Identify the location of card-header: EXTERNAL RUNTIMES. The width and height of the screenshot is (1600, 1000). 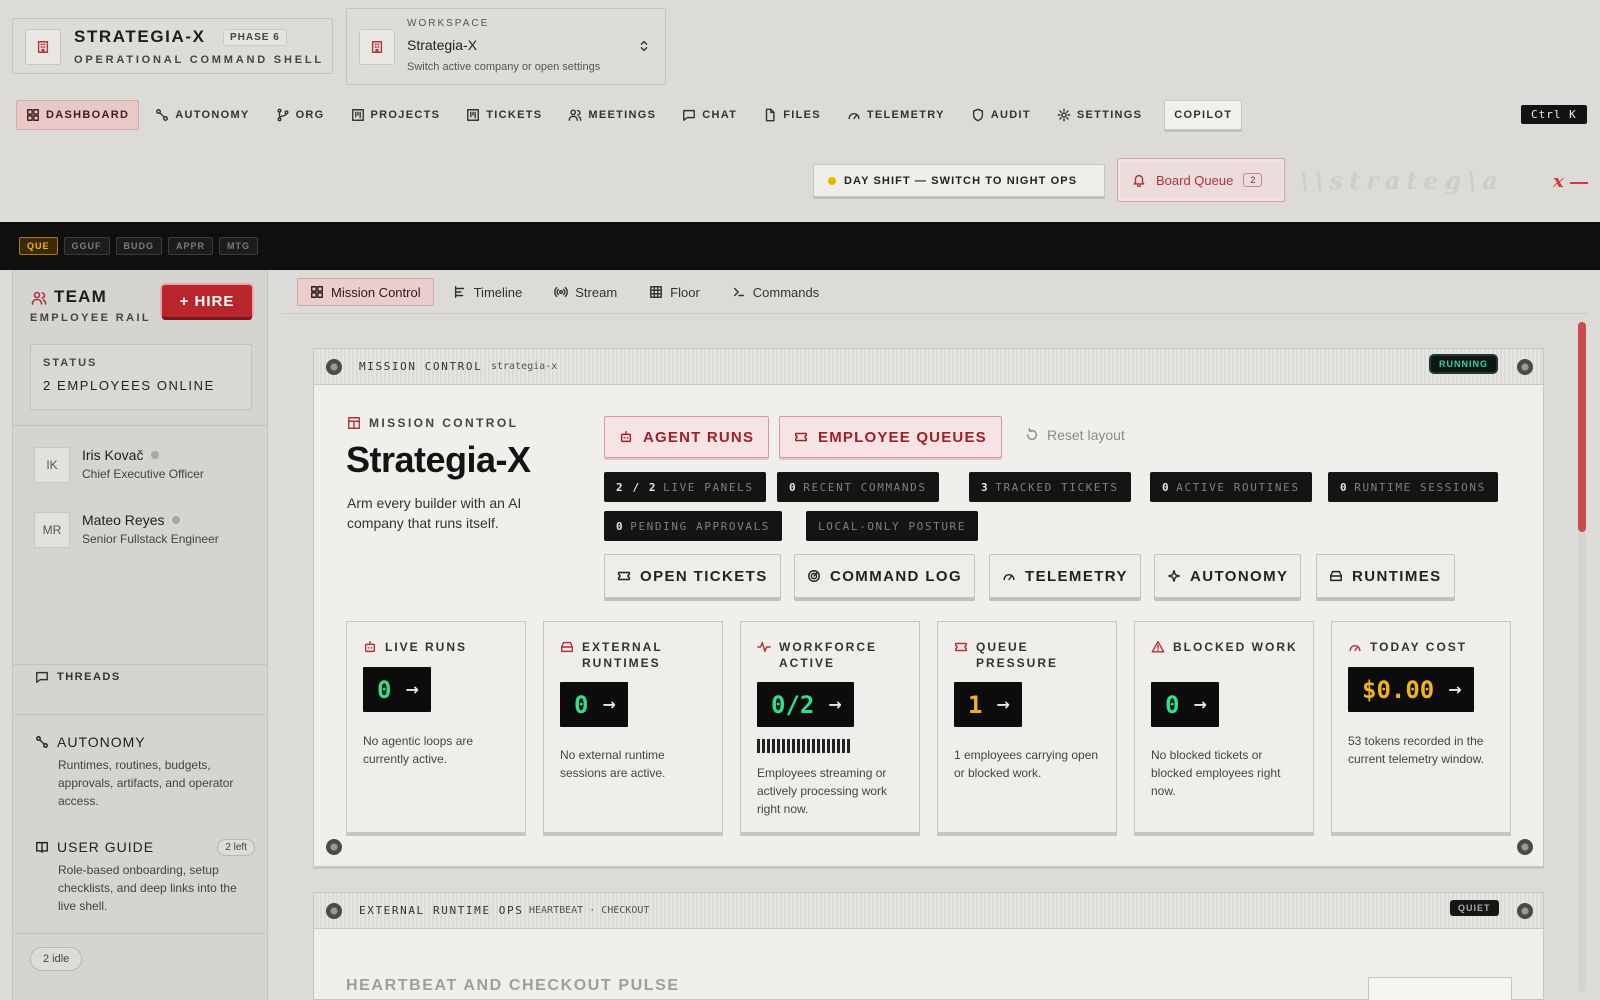
(640, 655).